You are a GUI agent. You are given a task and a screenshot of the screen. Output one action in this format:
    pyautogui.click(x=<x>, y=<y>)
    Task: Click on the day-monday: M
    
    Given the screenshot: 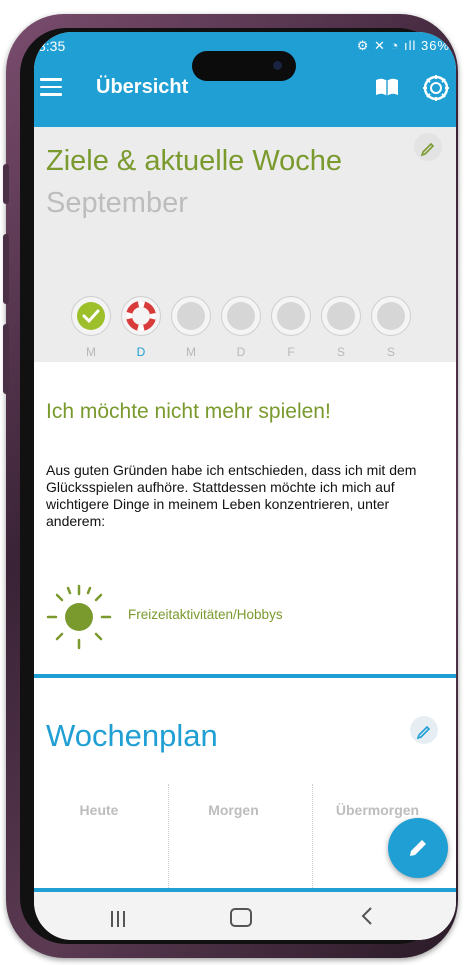 What is the action you would take?
    pyautogui.click(x=91, y=327)
    